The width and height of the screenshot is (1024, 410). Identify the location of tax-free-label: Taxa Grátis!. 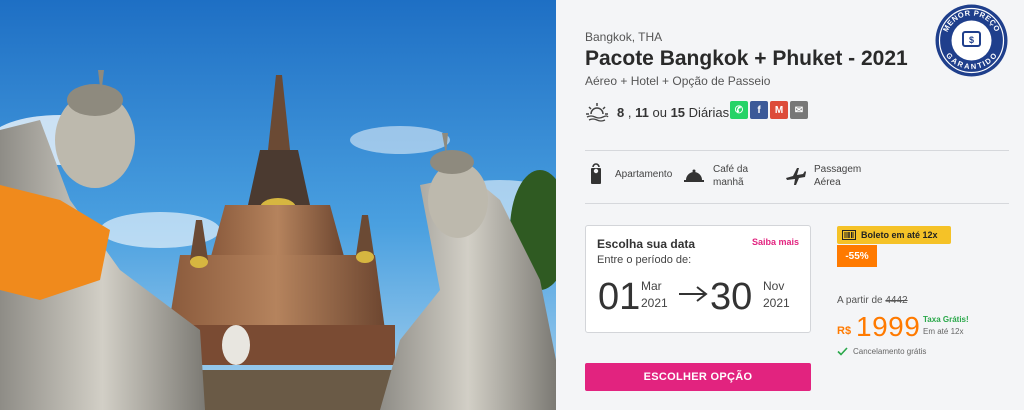
(946, 319).